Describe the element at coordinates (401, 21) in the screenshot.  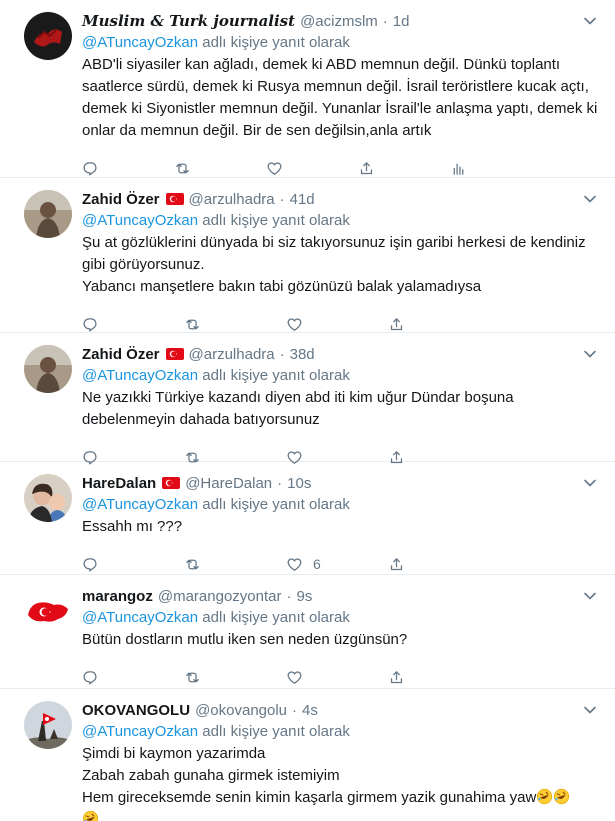
I see `timestamp: 1d` at that location.